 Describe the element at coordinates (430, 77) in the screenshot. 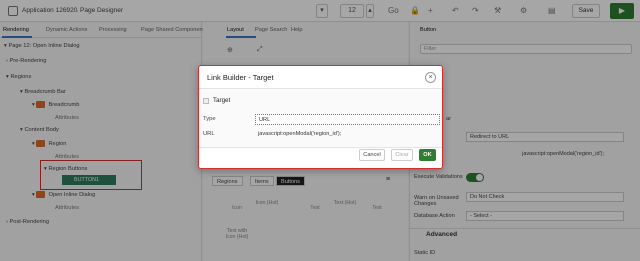

I see `close-icon: ×` at that location.